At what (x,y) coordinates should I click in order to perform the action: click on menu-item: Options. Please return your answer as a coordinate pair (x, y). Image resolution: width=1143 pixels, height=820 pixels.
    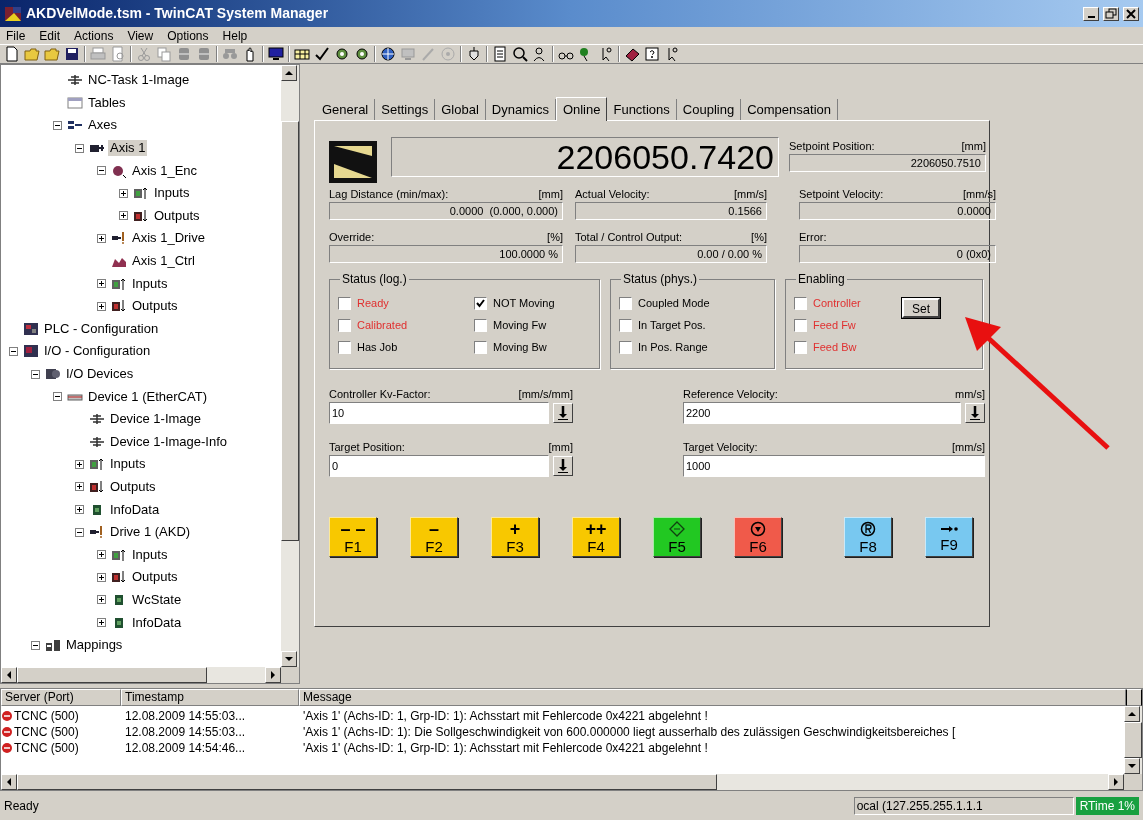
    Looking at the image, I should click on (188, 35).